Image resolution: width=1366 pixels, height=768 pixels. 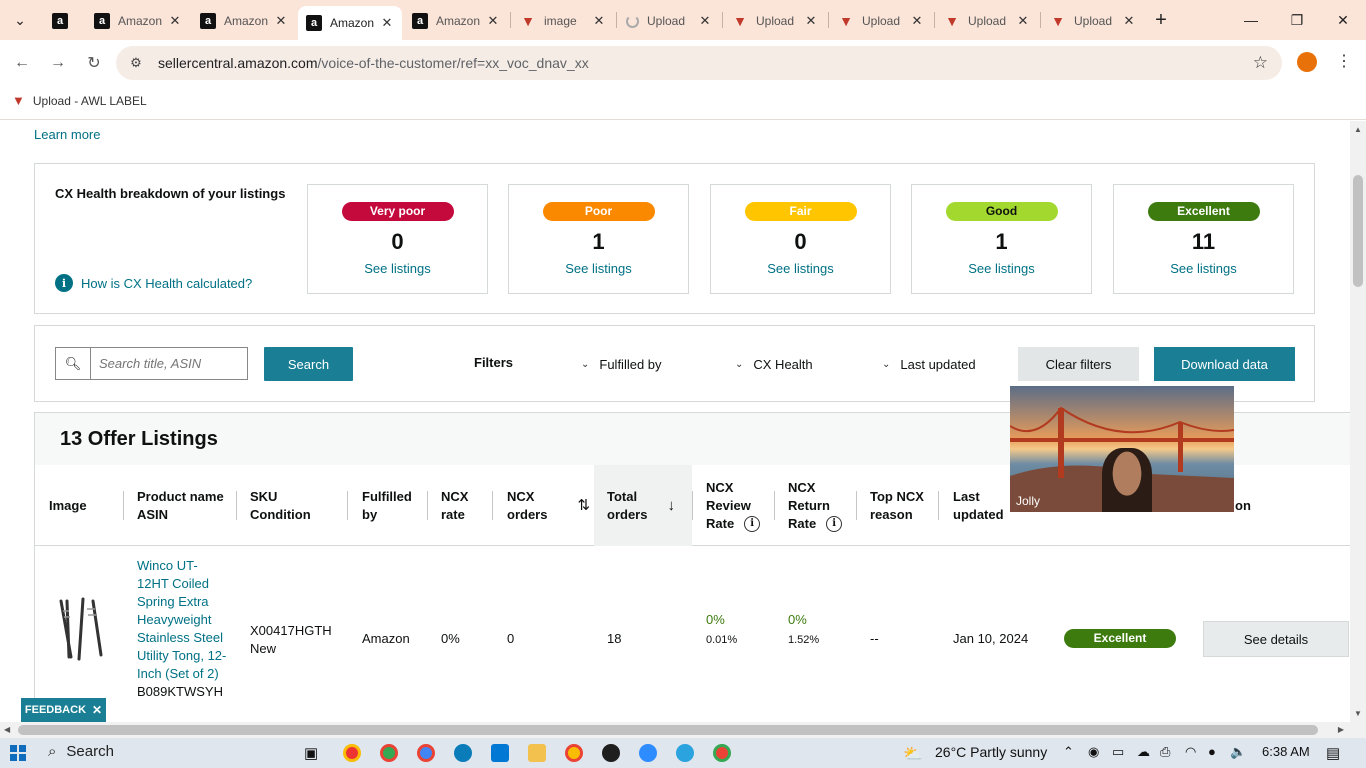 What do you see at coordinates (1286, 751) in the screenshot?
I see `clock: 6:38 AM` at bounding box center [1286, 751].